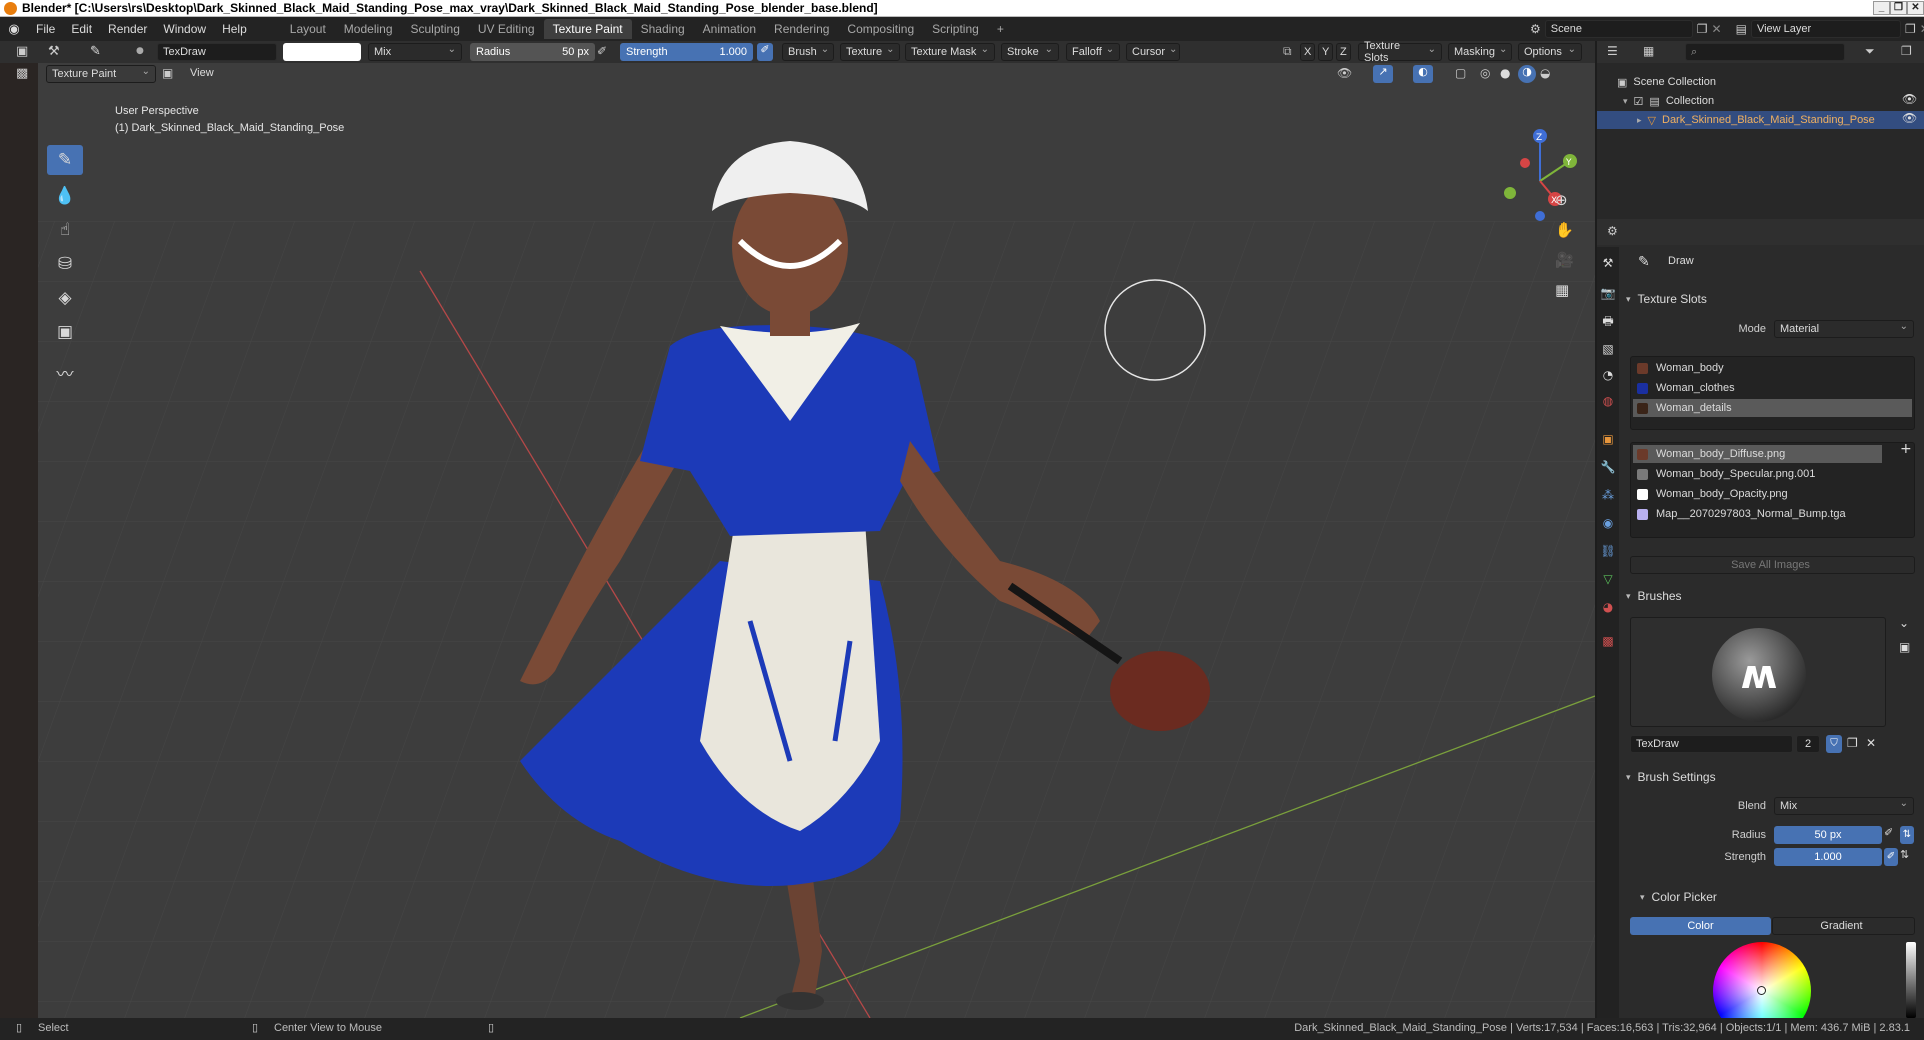  What do you see at coordinates (1700, 926) in the screenshot?
I see `color-tab: Color` at bounding box center [1700, 926].